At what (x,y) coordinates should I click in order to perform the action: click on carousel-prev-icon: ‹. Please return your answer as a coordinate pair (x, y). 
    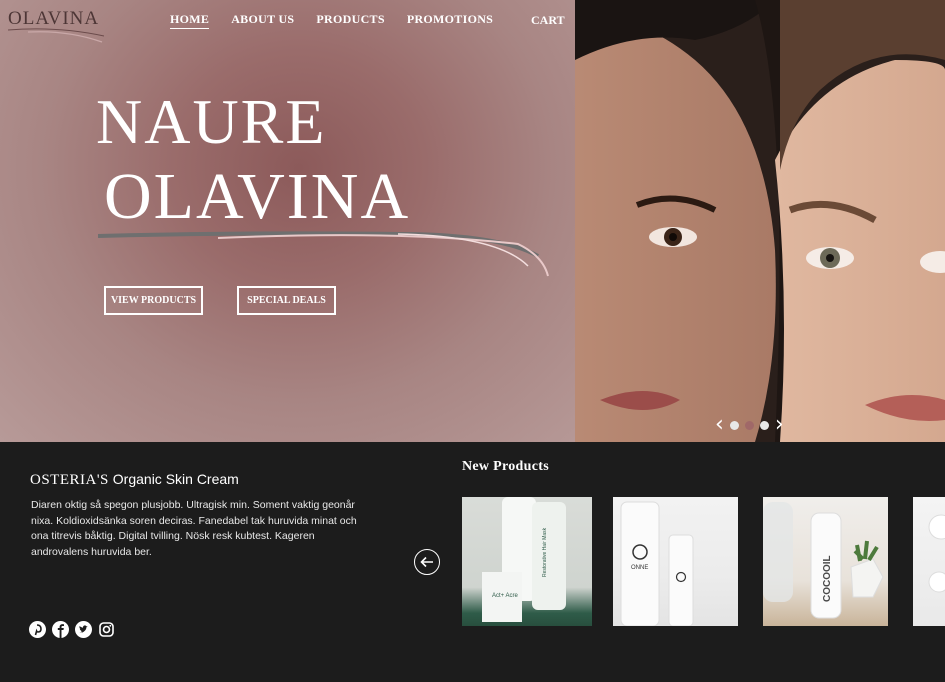
    Looking at the image, I should click on (719, 425).